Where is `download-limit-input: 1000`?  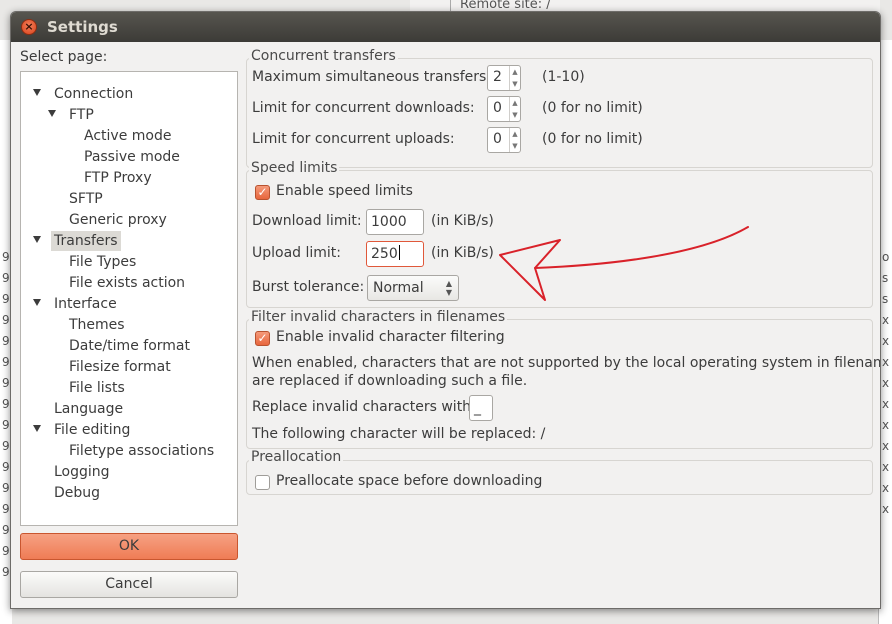
download-limit-input: 1000 is located at coordinates (395, 222).